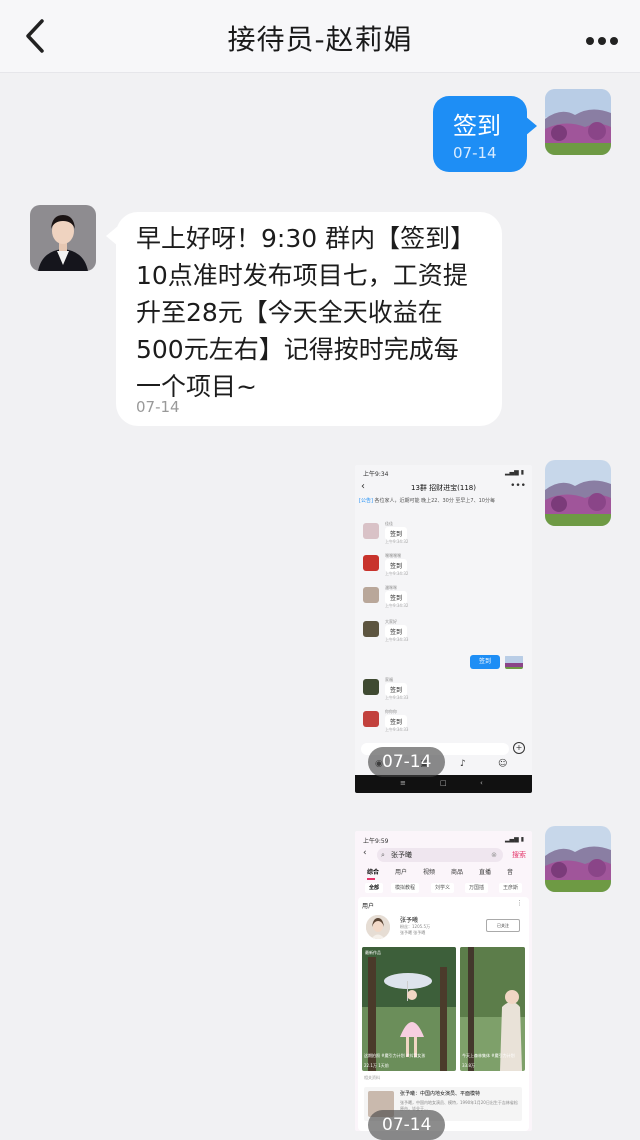  I want to click on clear-icon: ⊗, so click(494, 855).